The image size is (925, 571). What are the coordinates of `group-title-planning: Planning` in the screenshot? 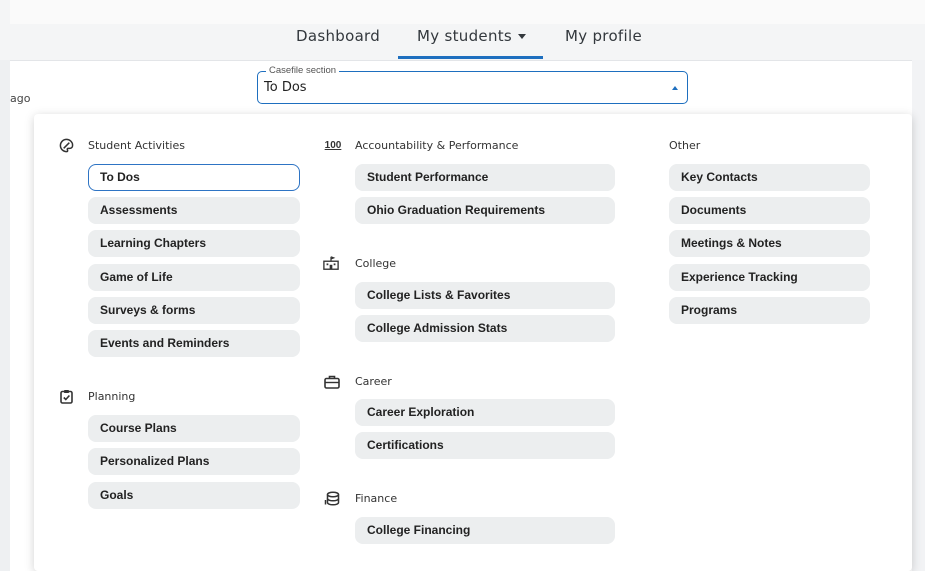 It's located at (112, 396).